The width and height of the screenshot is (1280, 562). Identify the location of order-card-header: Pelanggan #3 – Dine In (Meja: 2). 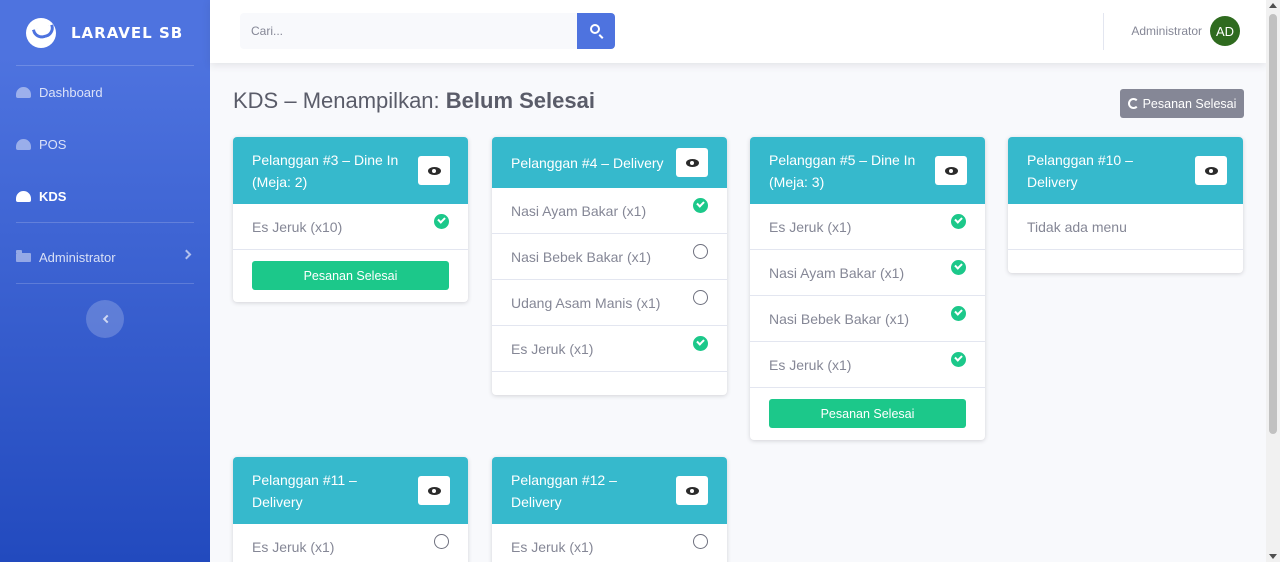
(350, 170).